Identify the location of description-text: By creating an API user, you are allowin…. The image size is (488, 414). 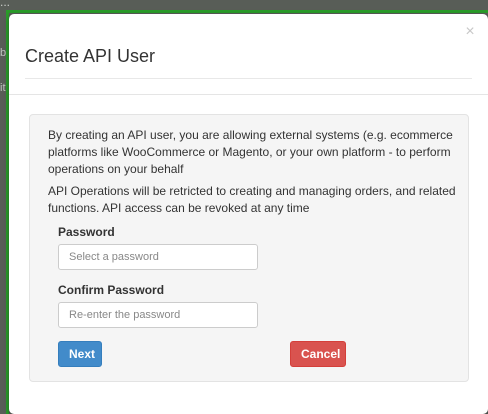
(250, 152).